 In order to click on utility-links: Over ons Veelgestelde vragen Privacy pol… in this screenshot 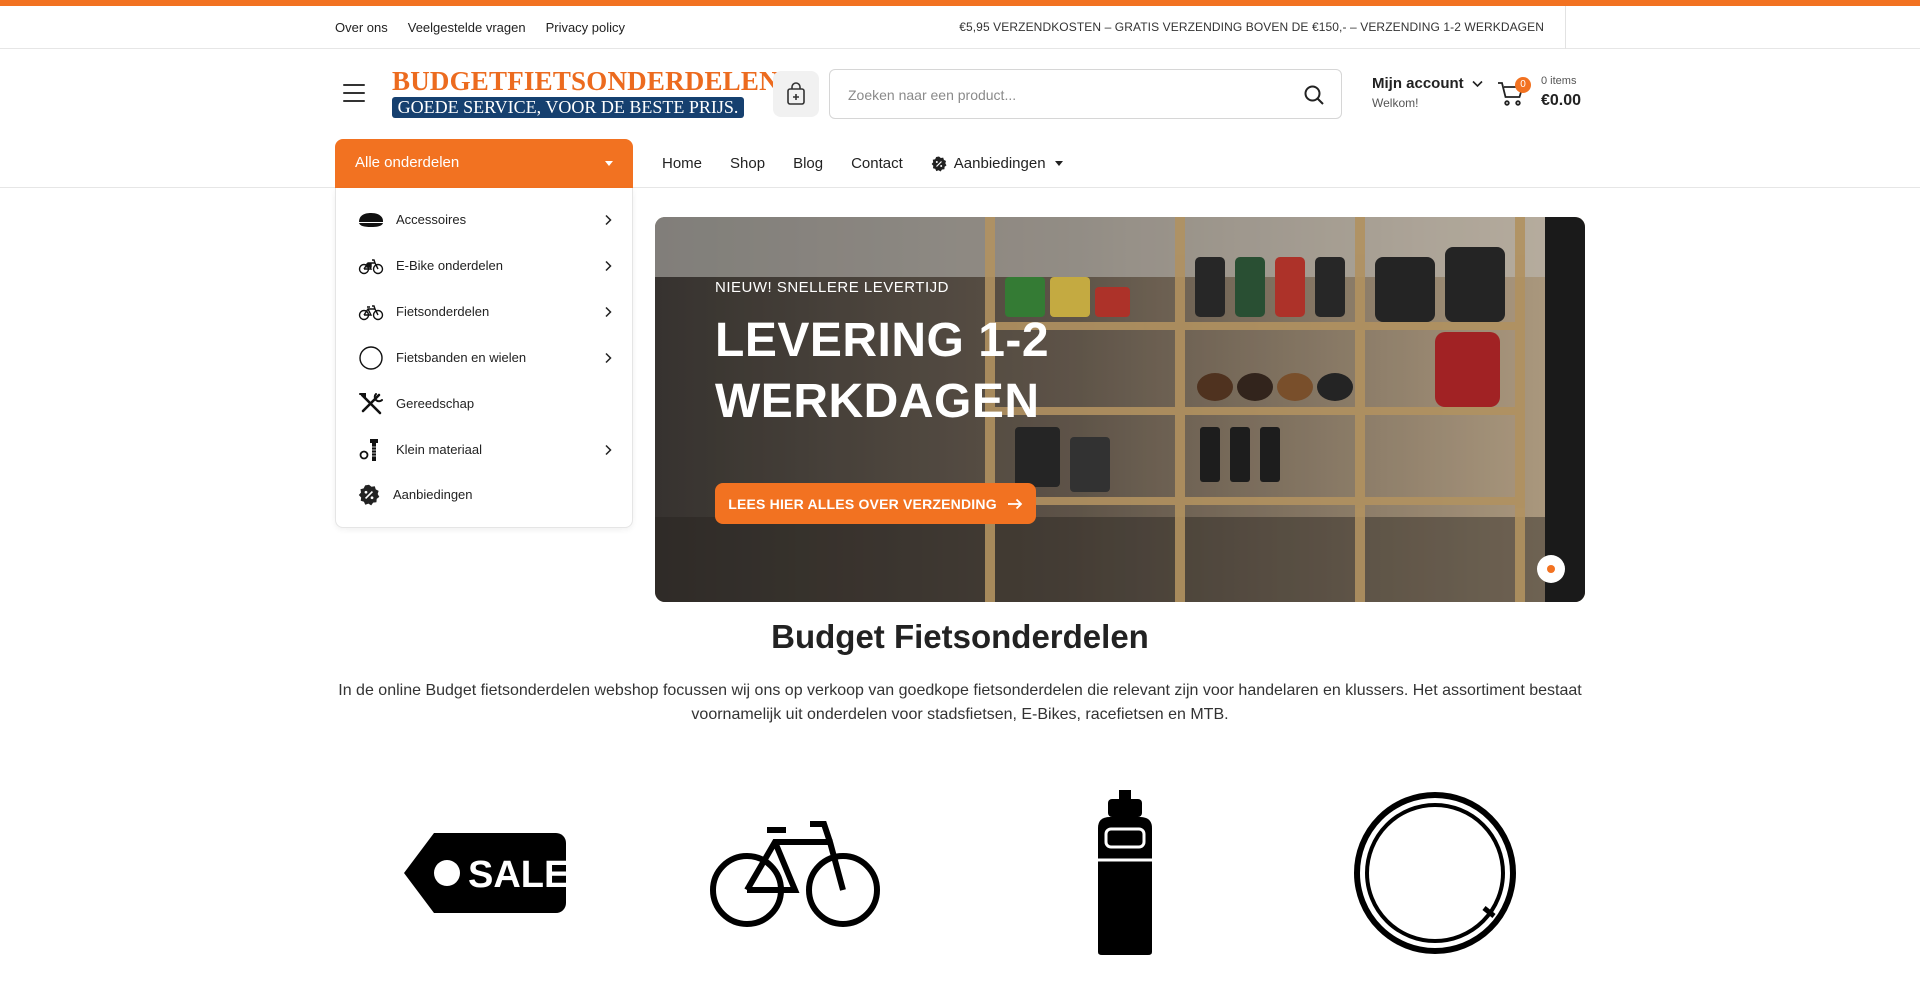, I will do `click(480, 27)`.